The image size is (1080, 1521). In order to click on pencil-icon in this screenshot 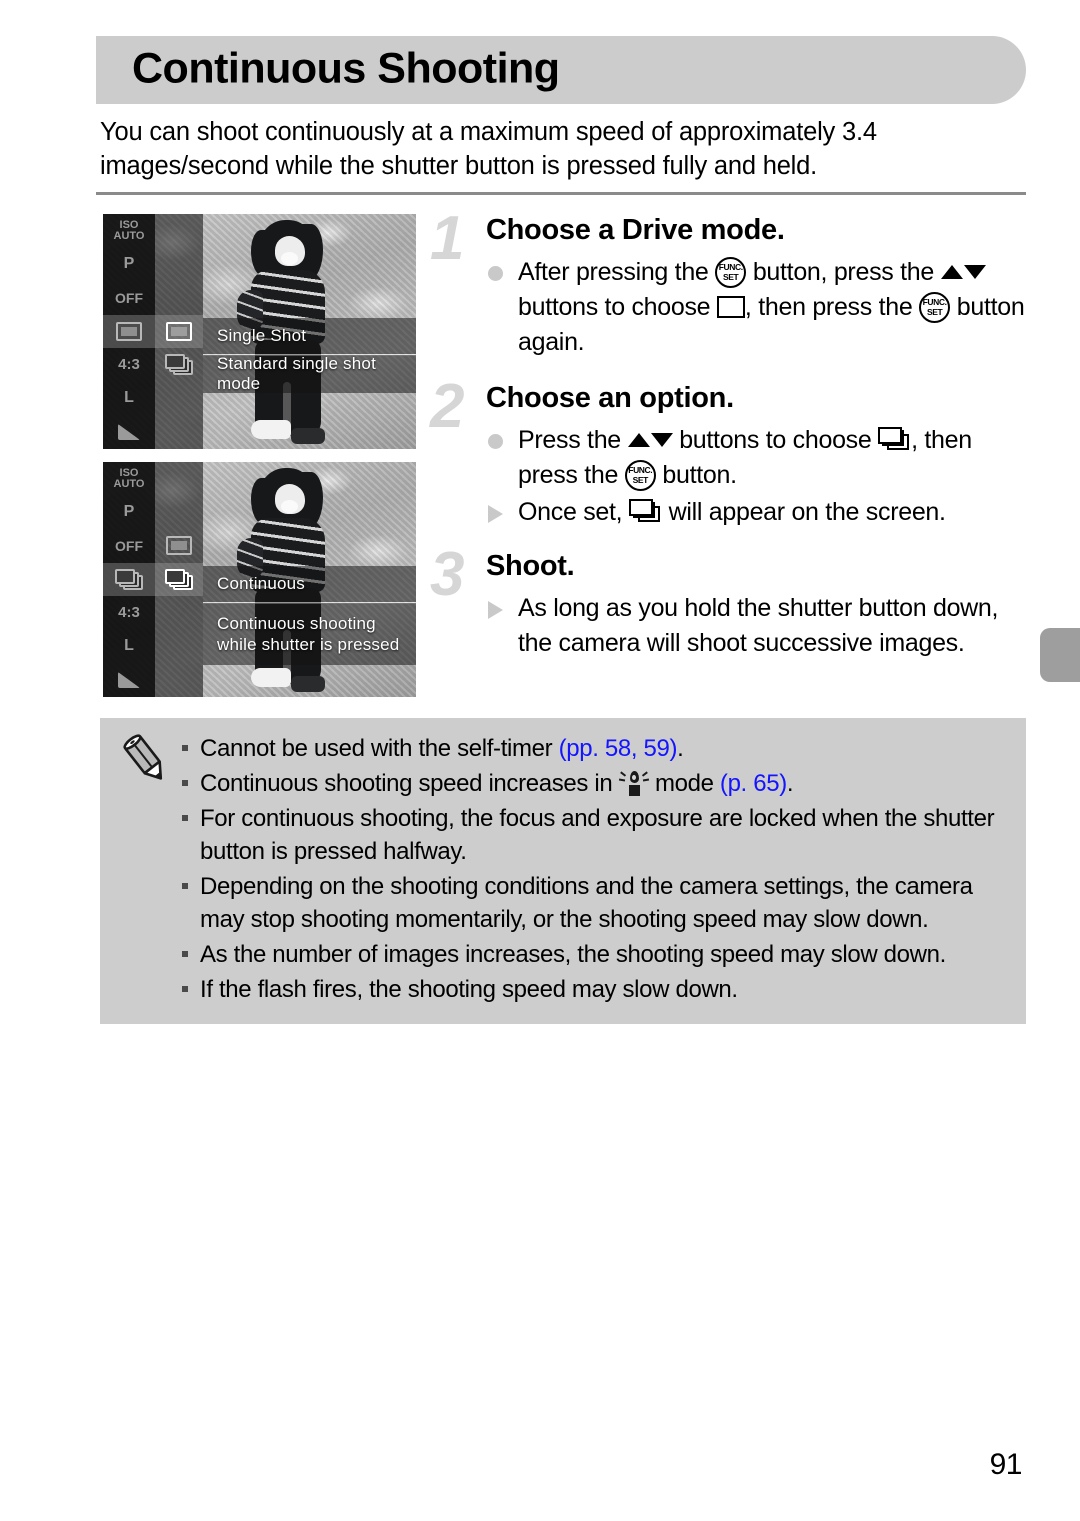, I will do `click(145, 759)`.